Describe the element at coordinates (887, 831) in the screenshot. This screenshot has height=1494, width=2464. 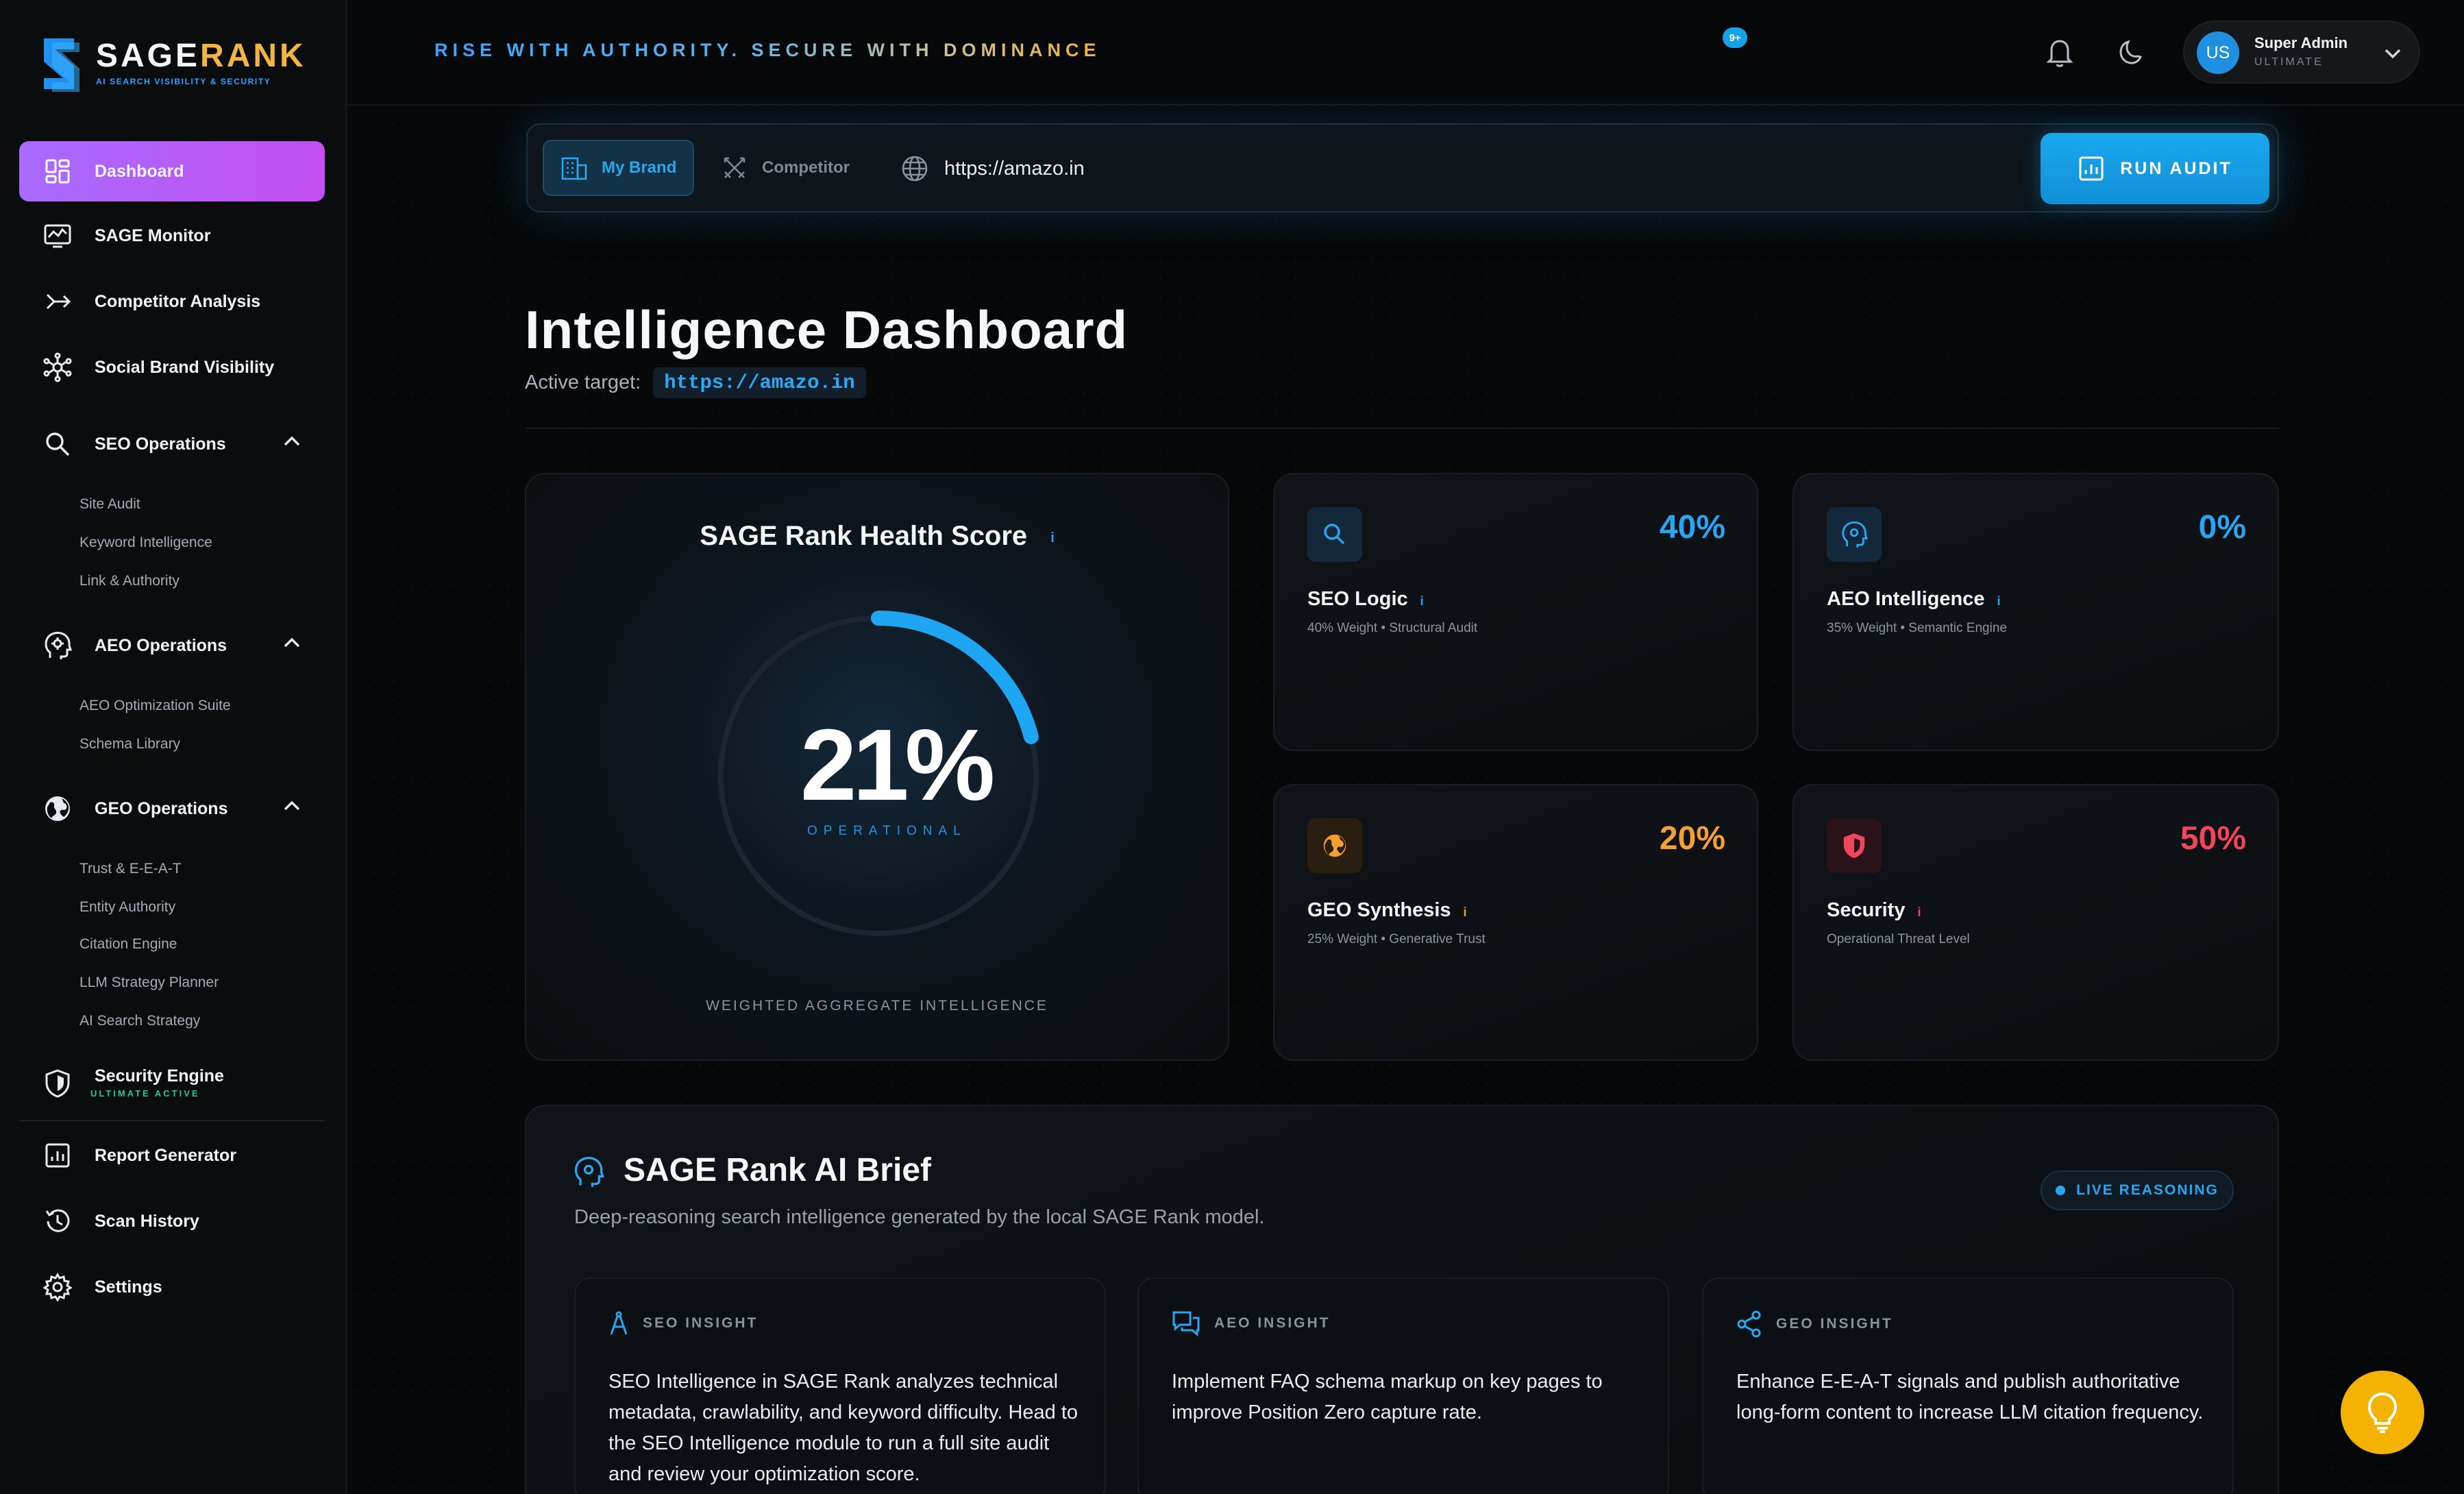
I see `health-score-status: OPERATIONAL` at that location.